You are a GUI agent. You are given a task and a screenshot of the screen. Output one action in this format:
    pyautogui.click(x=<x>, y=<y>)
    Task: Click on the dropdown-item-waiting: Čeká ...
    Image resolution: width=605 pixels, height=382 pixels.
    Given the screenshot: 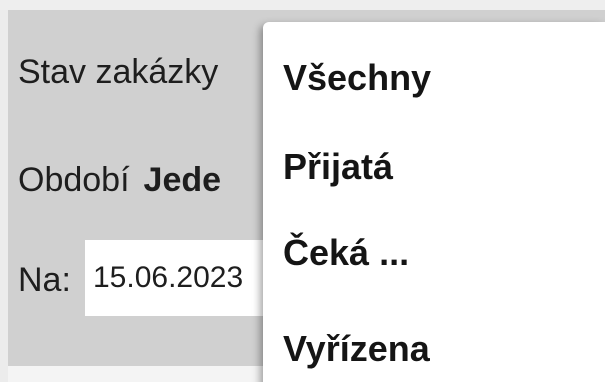 What is the action you would take?
    pyautogui.click(x=346, y=253)
    